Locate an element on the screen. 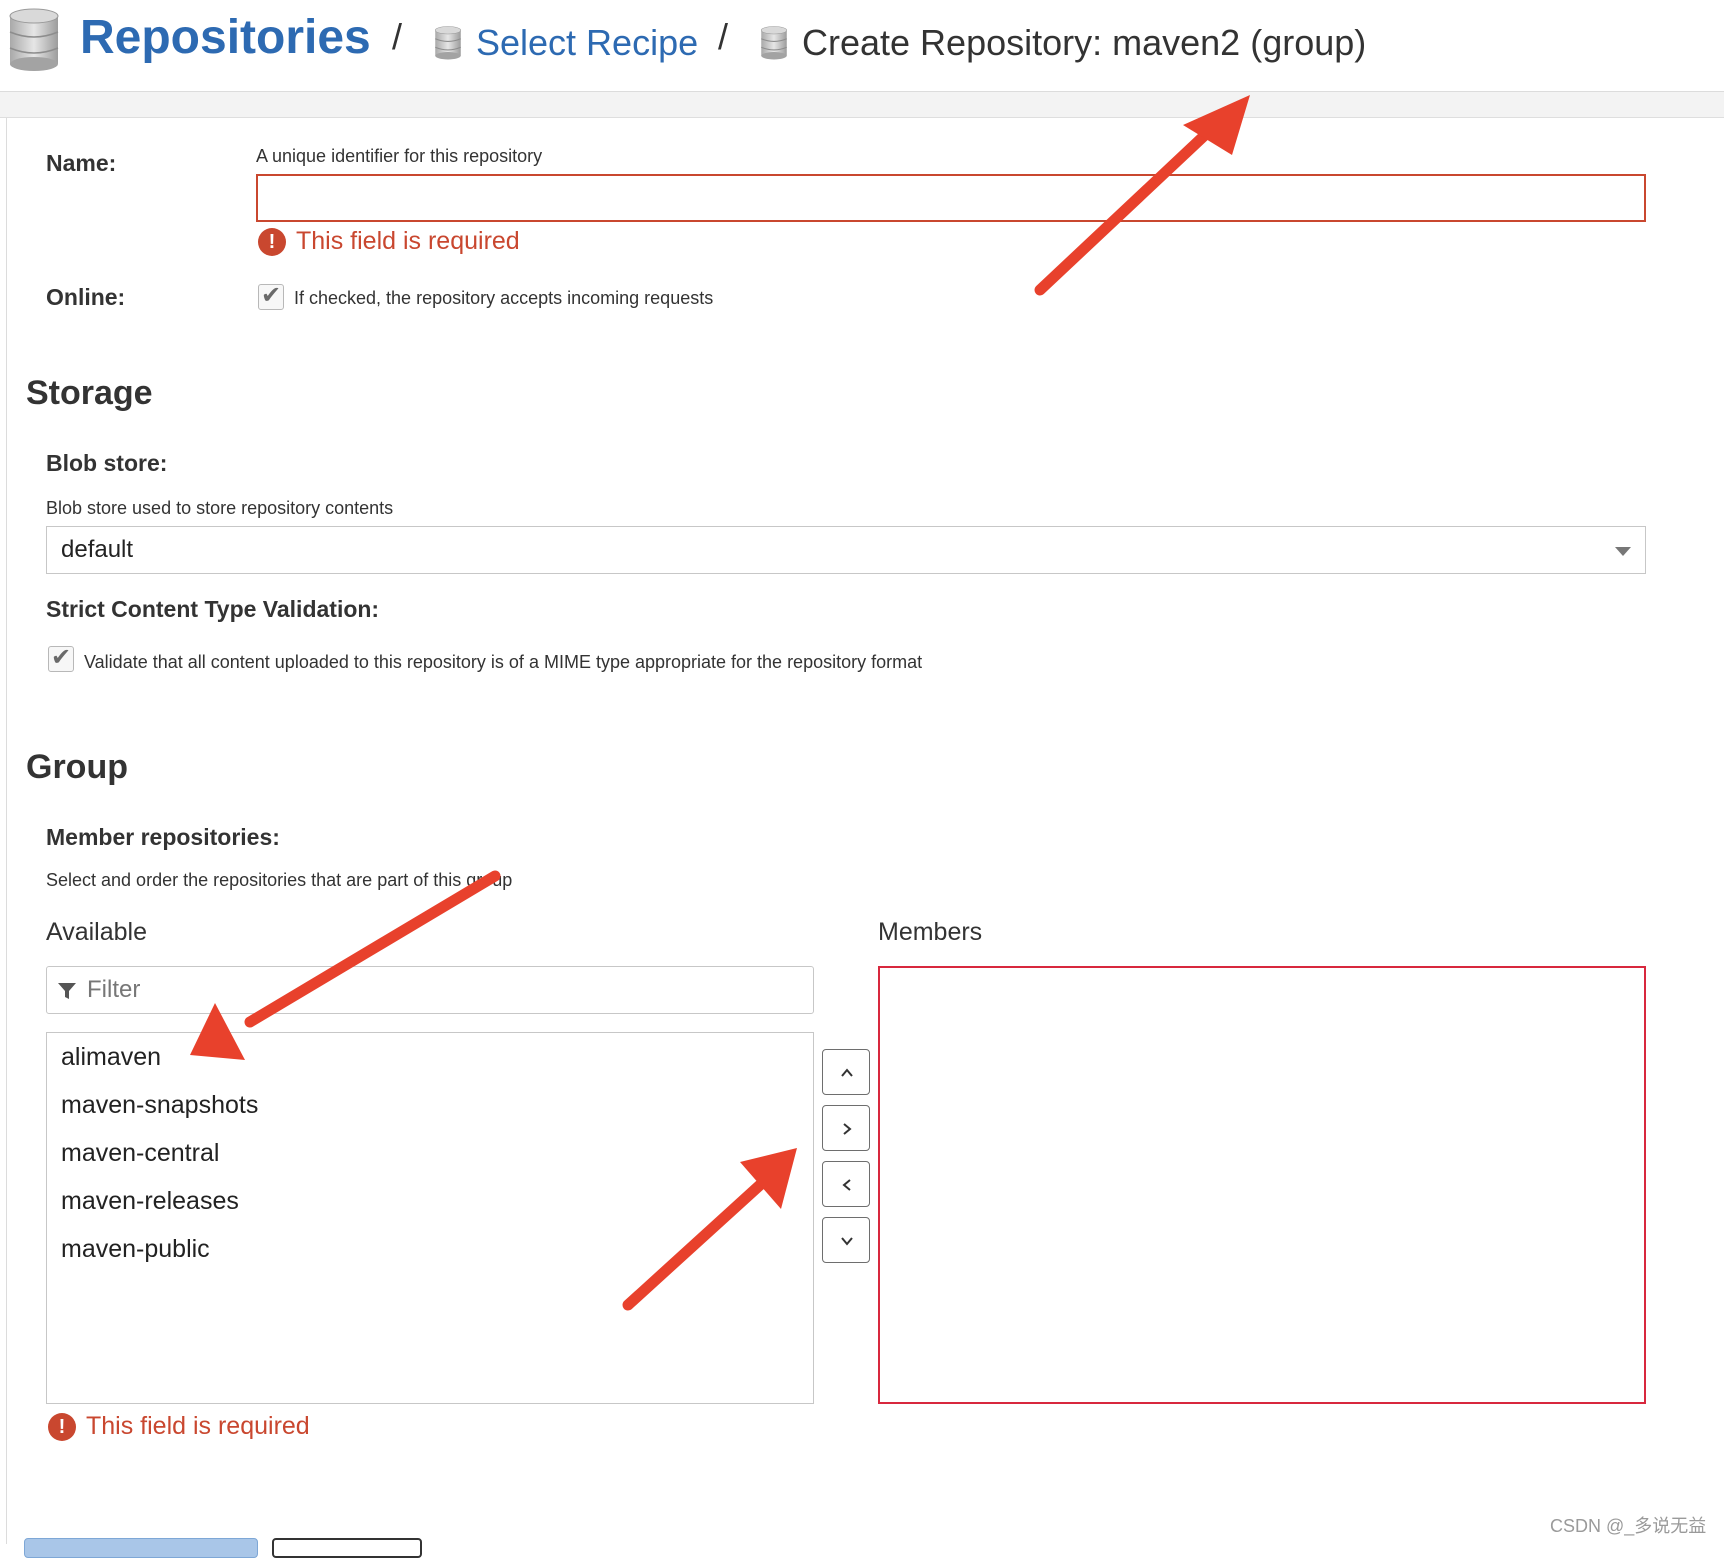 Image resolution: width=1724 pixels, height=1558 pixels. available-filter is located at coordinates (430, 990).